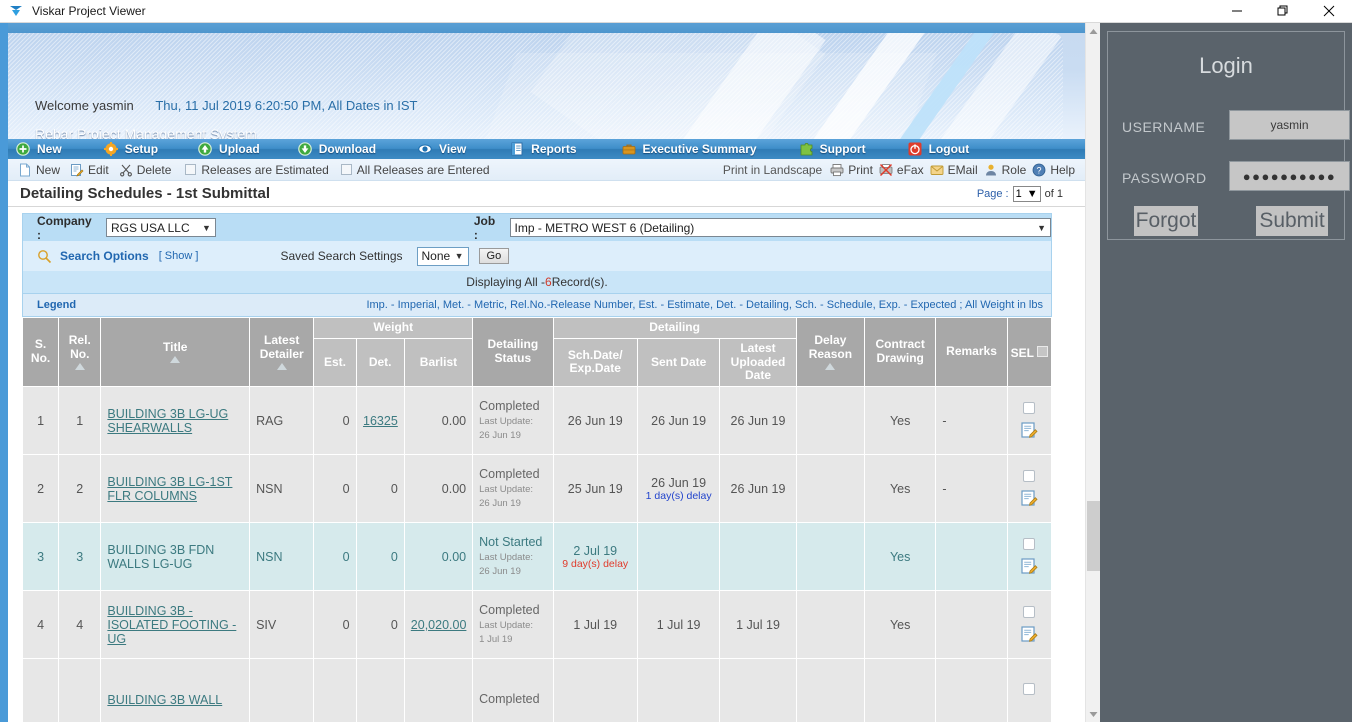 This screenshot has width=1352, height=722. What do you see at coordinates (971, 690) in the screenshot?
I see `cell-remarks` at bounding box center [971, 690].